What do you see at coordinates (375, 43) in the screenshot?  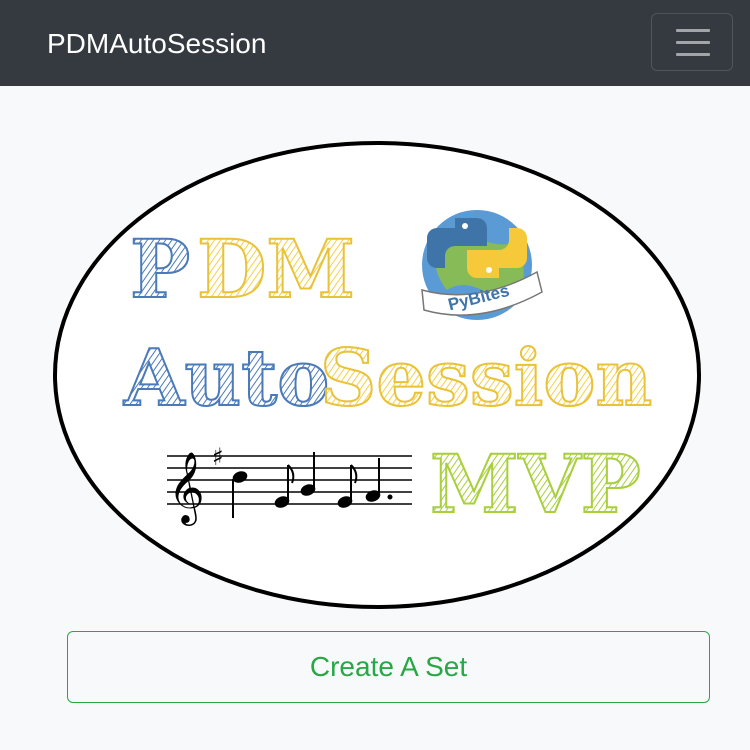 I see `navbar: PDMAutoSession` at bounding box center [375, 43].